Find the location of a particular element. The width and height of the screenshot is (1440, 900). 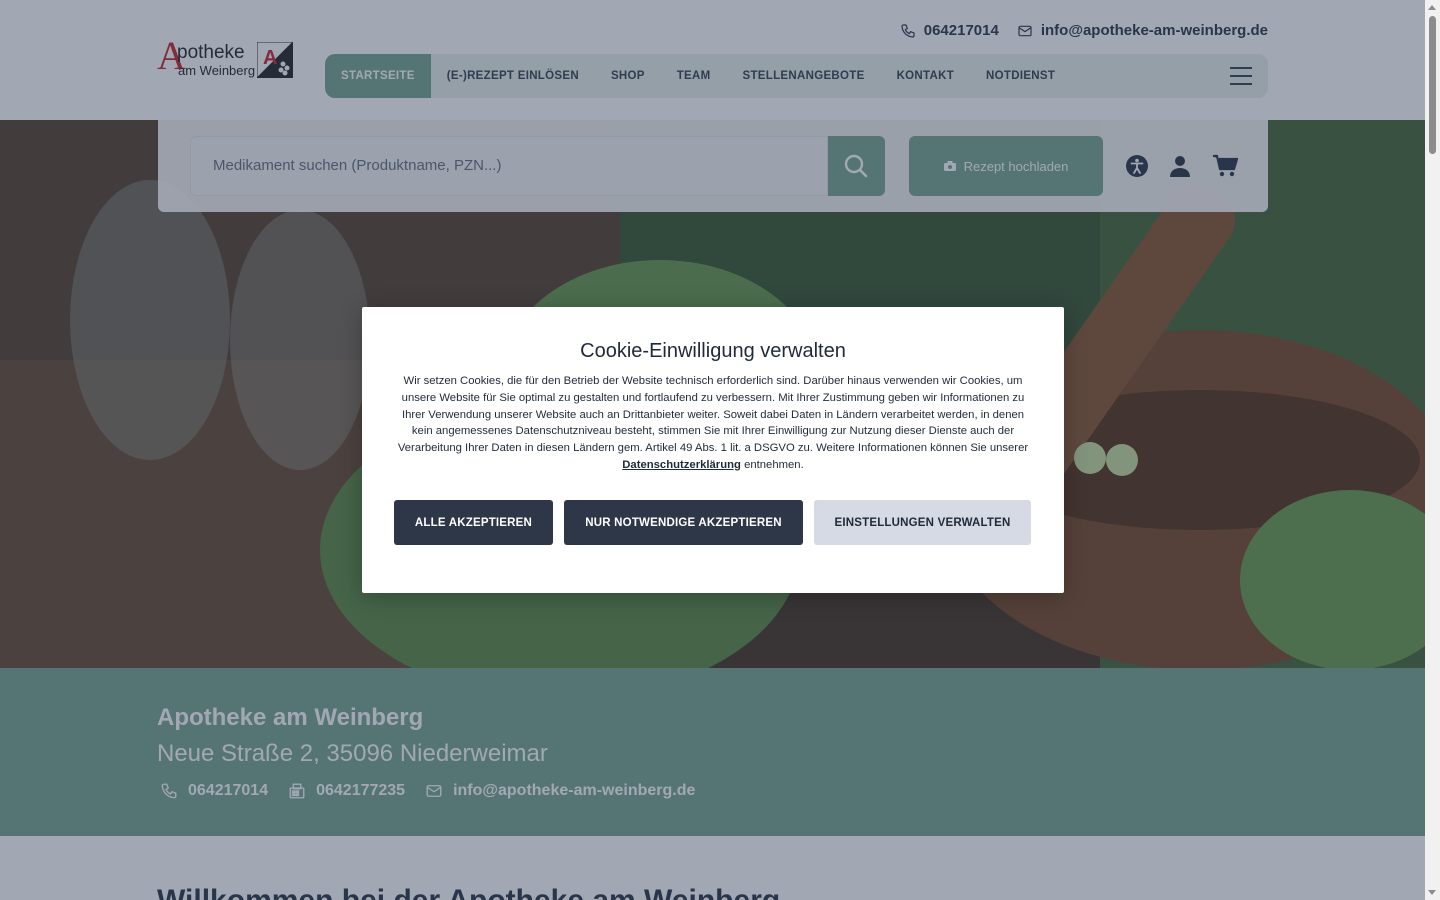

cookie-text-end: entnehmen. is located at coordinates (774, 464).